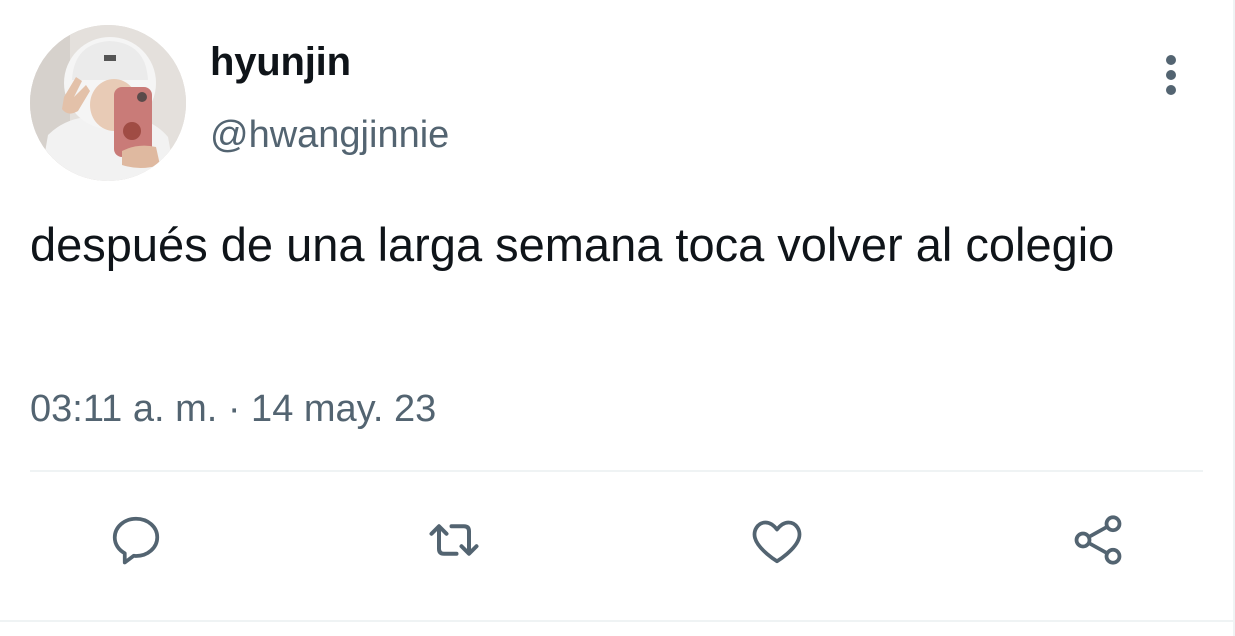 This screenshot has width=1235, height=636. Describe the element at coordinates (616, 471) in the screenshot. I see `divider` at that location.